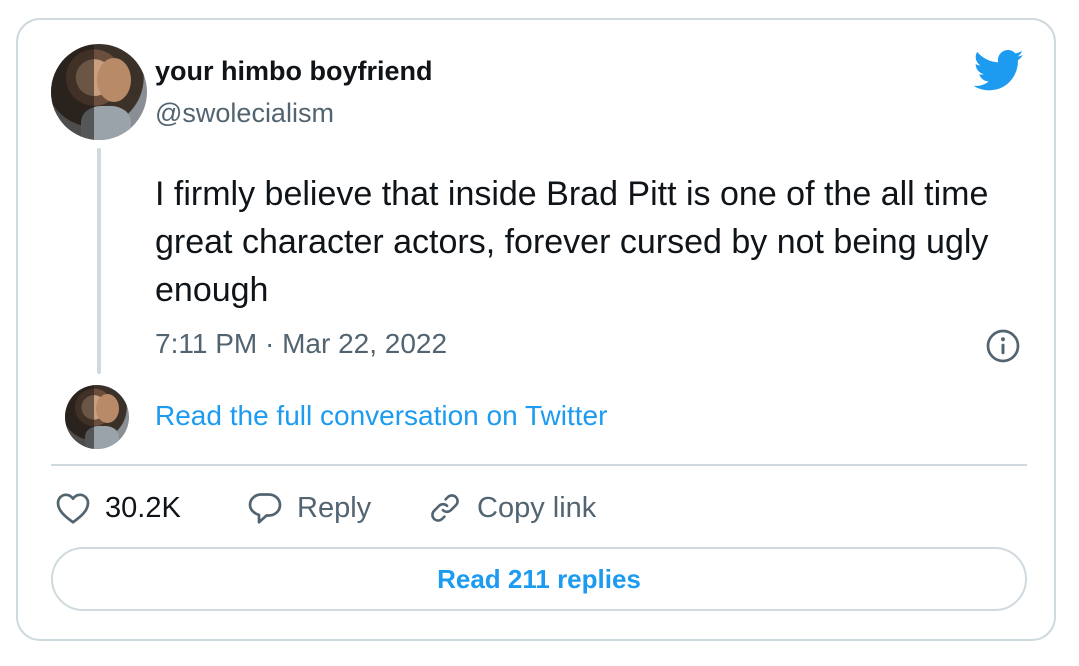  I want to click on conversation-avatar, so click(97, 417).